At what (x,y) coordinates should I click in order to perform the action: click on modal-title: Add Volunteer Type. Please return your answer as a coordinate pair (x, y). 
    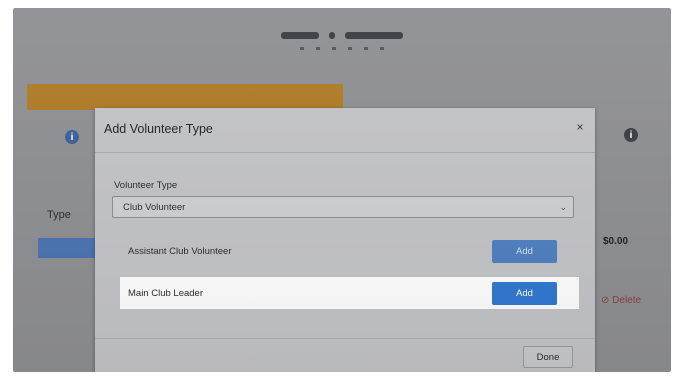
    Looking at the image, I should click on (158, 129).